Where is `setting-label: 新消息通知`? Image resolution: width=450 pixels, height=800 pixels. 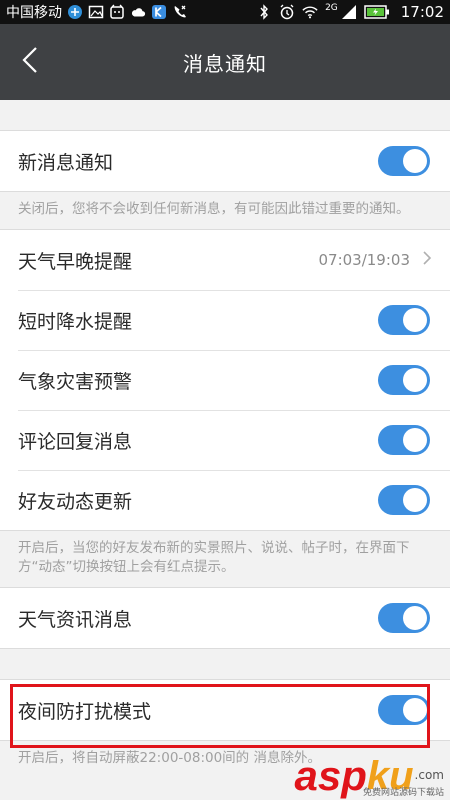
setting-label: 新消息通知 is located at coordinates (66, 162).